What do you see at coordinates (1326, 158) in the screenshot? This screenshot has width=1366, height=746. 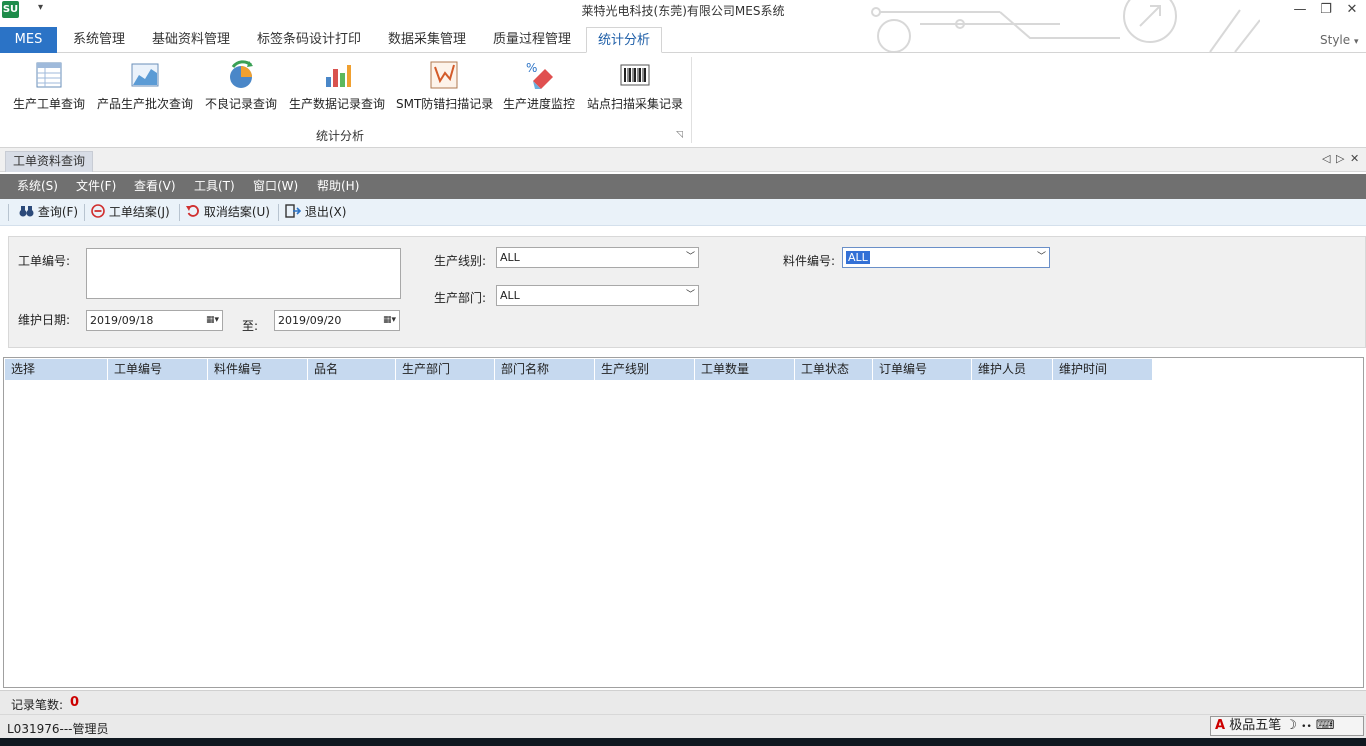 I see `tab-prev-icon: ◁` at bounding box center [1326, 158].